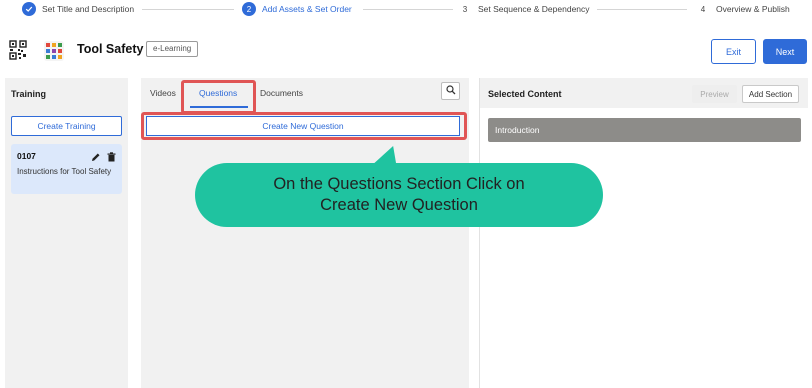 The height and width of the screenshot is (388, 812). Describe the element at coordinates (96, 155) in the screenshot. I see `pencil-icon` at that location.